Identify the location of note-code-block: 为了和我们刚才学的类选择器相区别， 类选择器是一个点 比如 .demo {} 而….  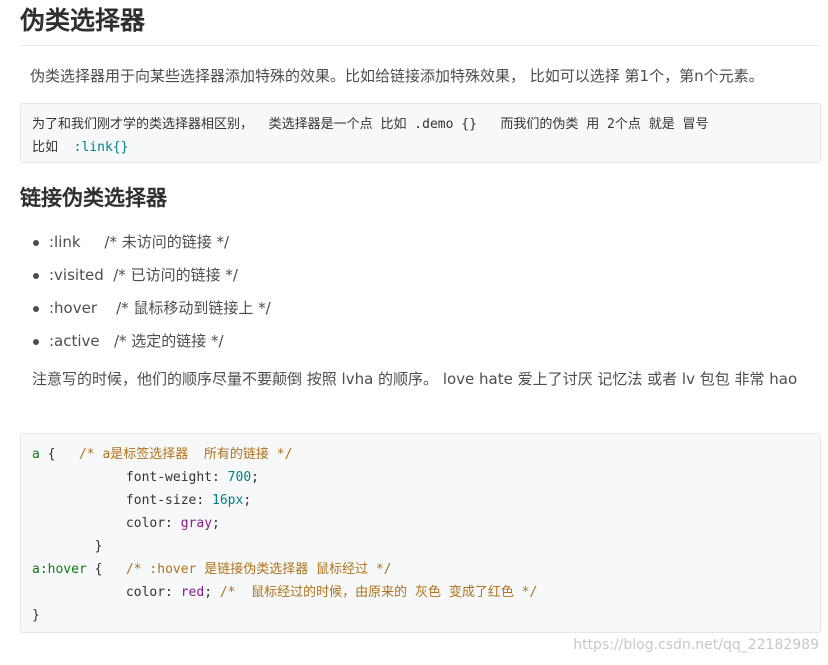
(420, 133).